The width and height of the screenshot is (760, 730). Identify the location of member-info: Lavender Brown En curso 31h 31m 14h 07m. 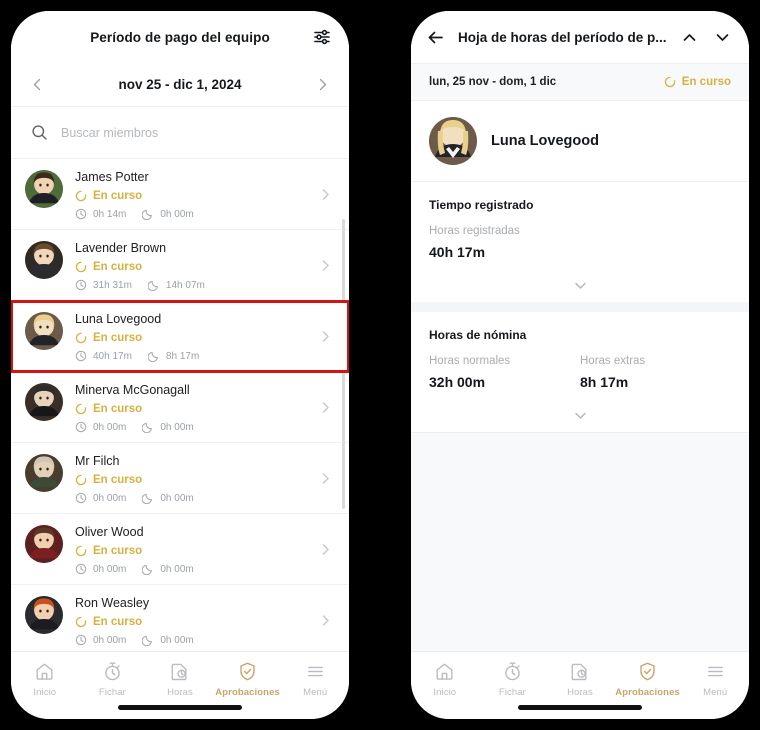
(190, 265).